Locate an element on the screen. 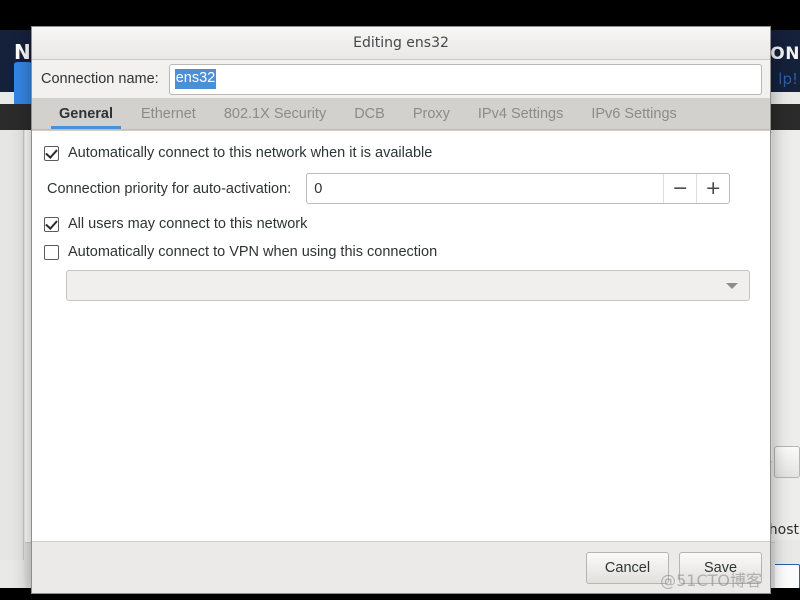 The height and width of the screenshot is (600, 800). chevron-down-icon is located at coordinates (732, 285).